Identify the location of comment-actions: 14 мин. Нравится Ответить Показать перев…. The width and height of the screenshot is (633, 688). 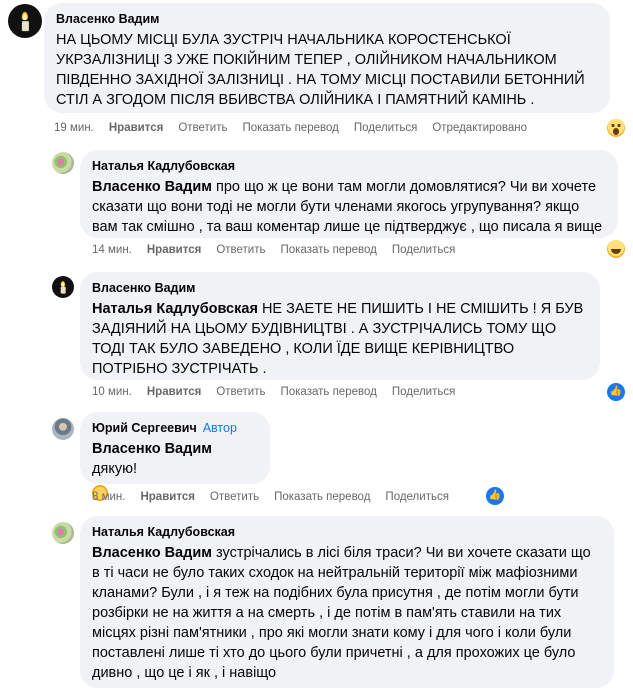
(281, 250).